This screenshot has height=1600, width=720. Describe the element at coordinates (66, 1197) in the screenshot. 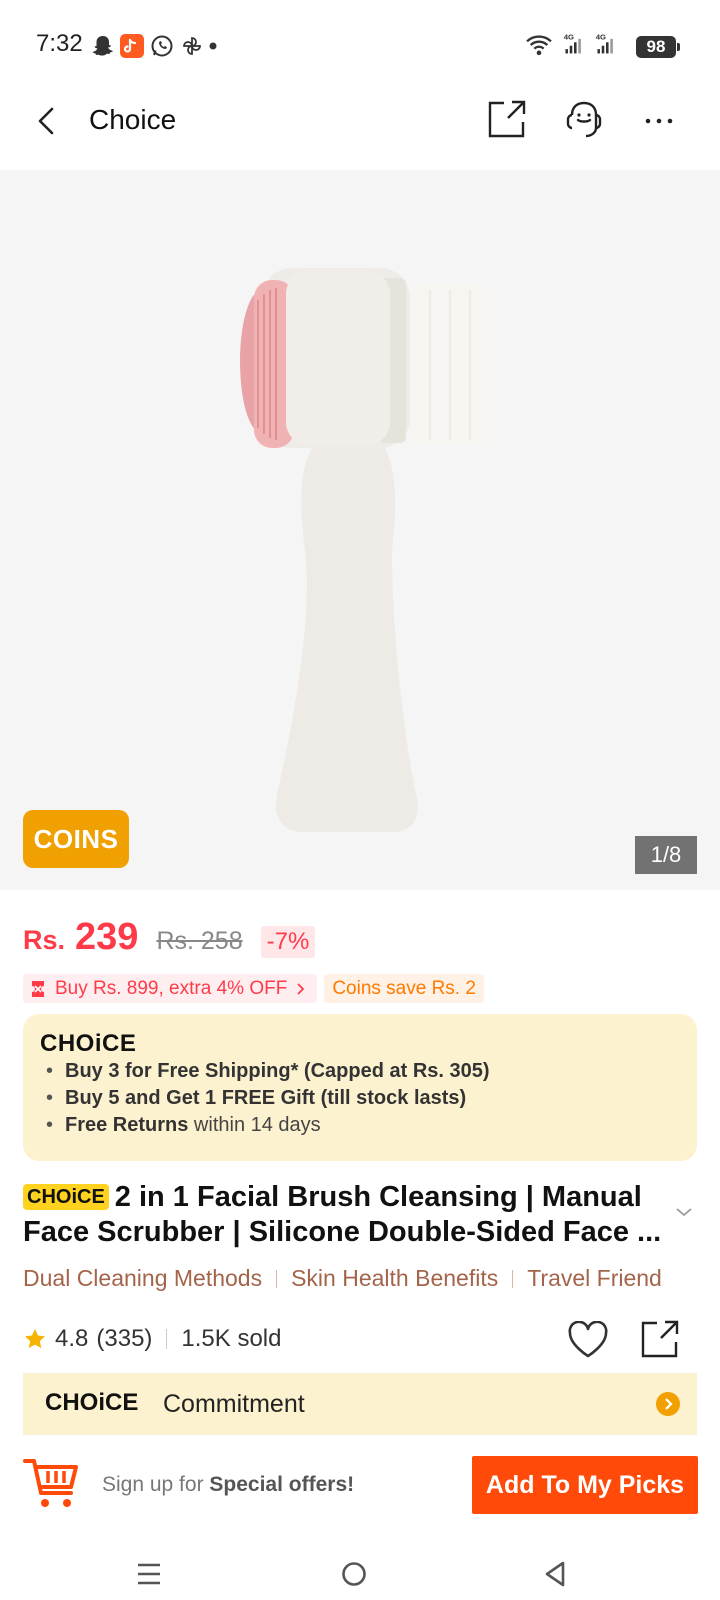

I see `choice-title-badge: CHOiCE` at that location.